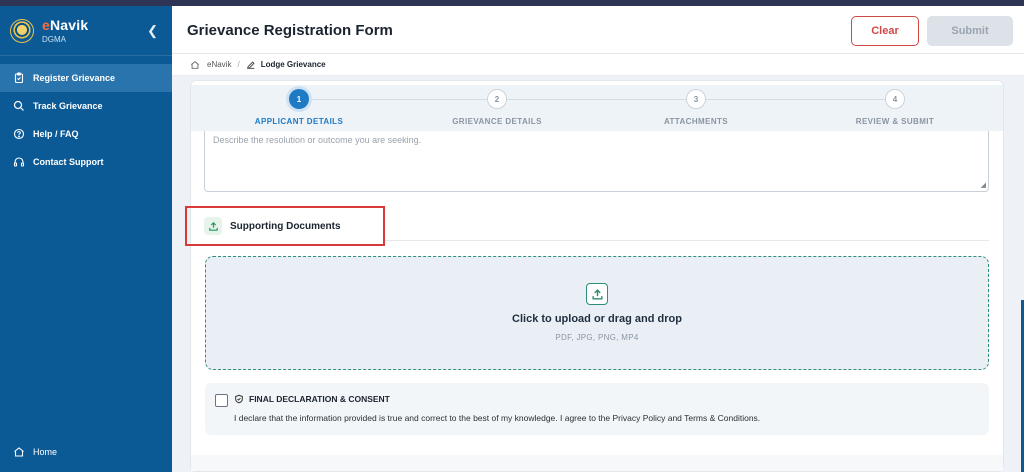 The width and height of the screenshot is (1024, 472). I want to click on headset-icon, so click(19, 162).